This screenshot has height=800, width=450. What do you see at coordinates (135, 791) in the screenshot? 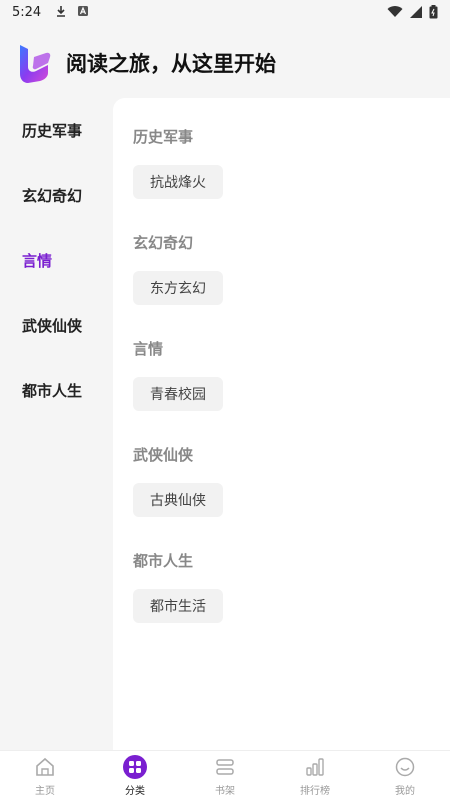
I see `tab-label: 分类` at bounding box center [135, 791].